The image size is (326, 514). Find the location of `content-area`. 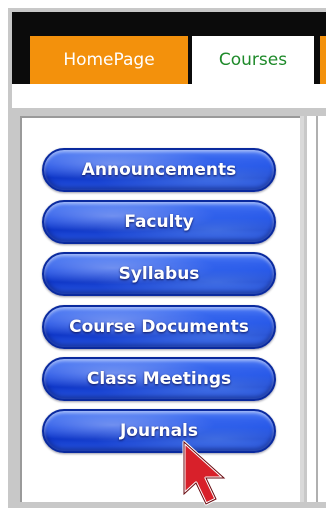

content-area is located at coordinates (315, 309).